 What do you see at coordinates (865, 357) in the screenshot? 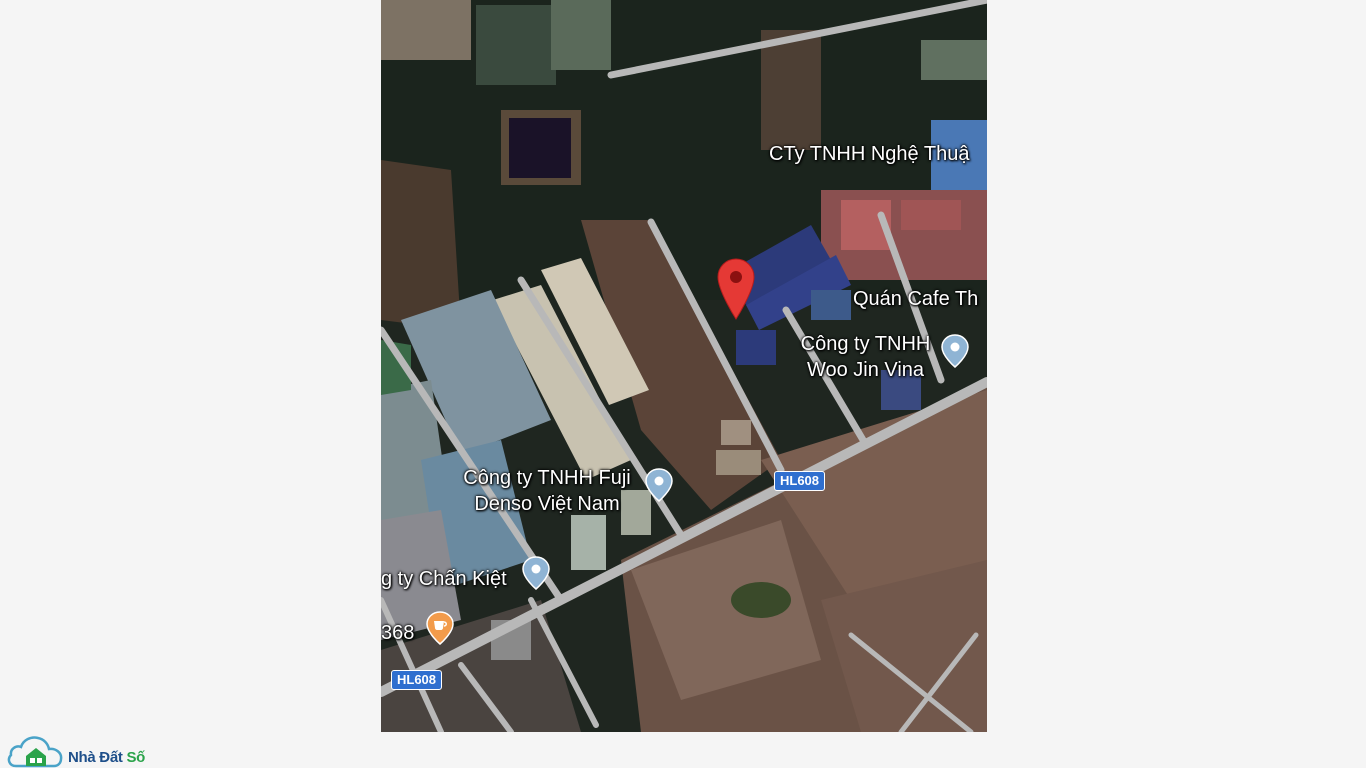
I see `label-woo-jin-vina: Công ty TNHH Woo Jin Vina` at bounding box center [865, 357].